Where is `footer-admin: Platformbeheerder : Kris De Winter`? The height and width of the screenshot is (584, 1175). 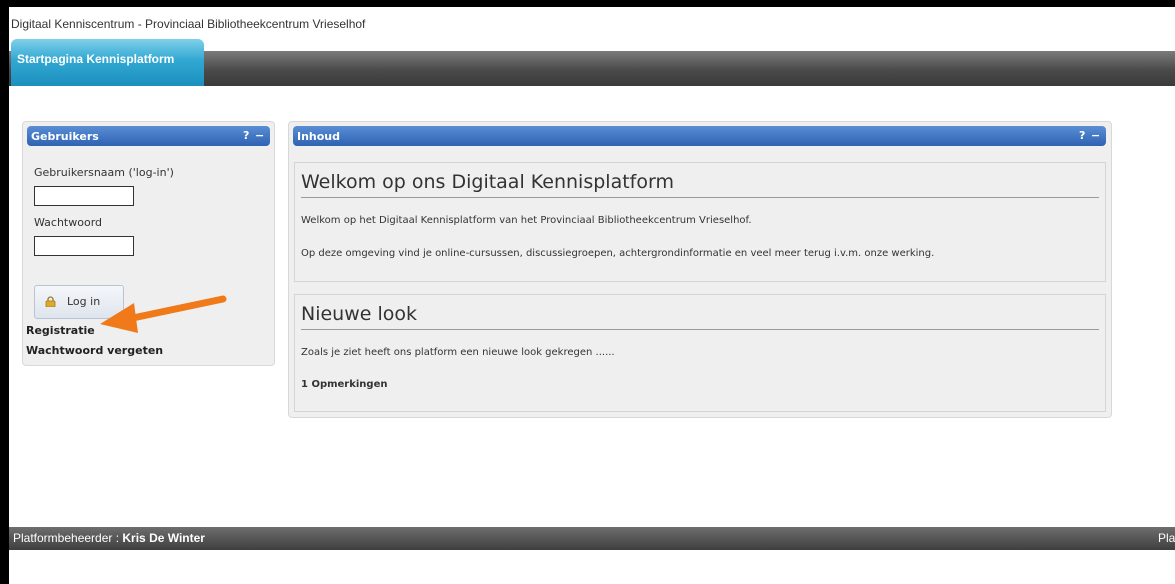 footer-admin: Platformbeheerder : Kris De Winter is located at coordinates (109, 538).